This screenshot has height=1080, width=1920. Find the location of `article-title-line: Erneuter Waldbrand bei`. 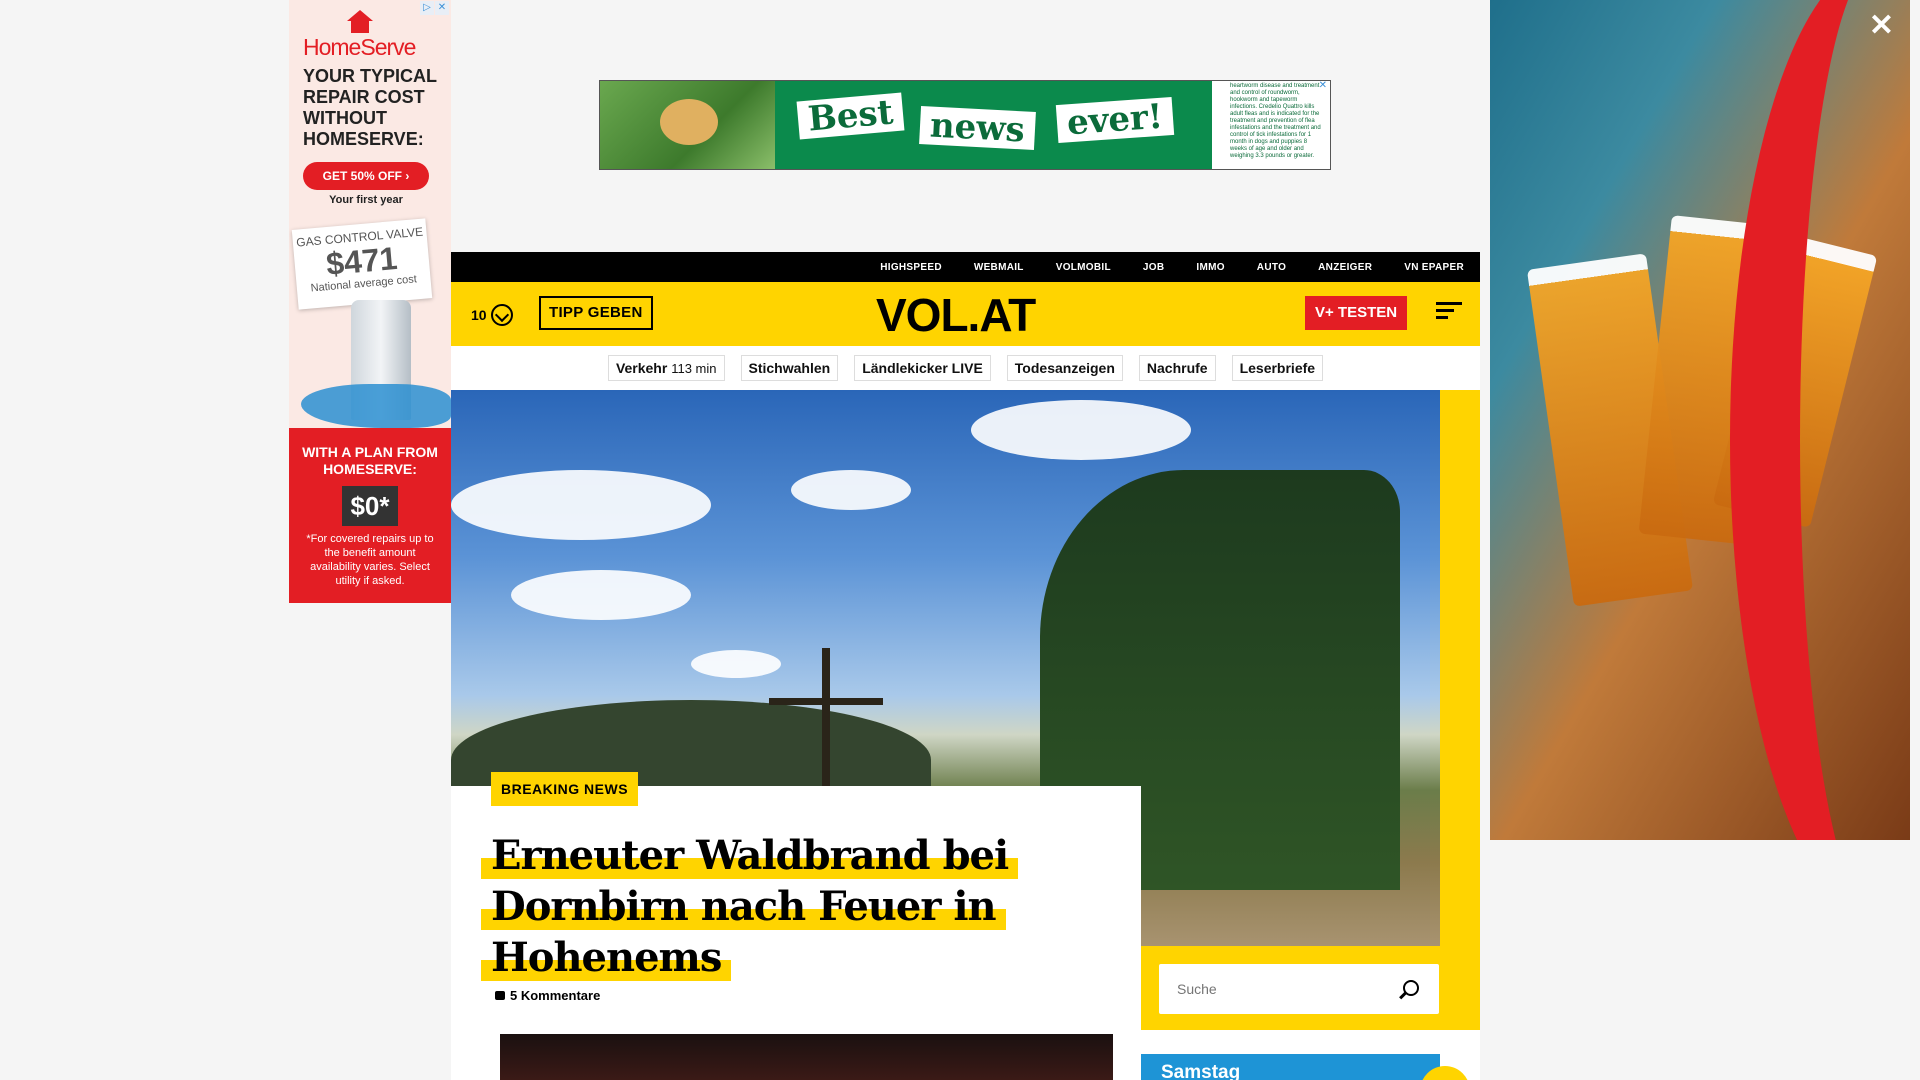

article-title-line: Erneuter Waldbrand bei is located at coordinates (750, 855).